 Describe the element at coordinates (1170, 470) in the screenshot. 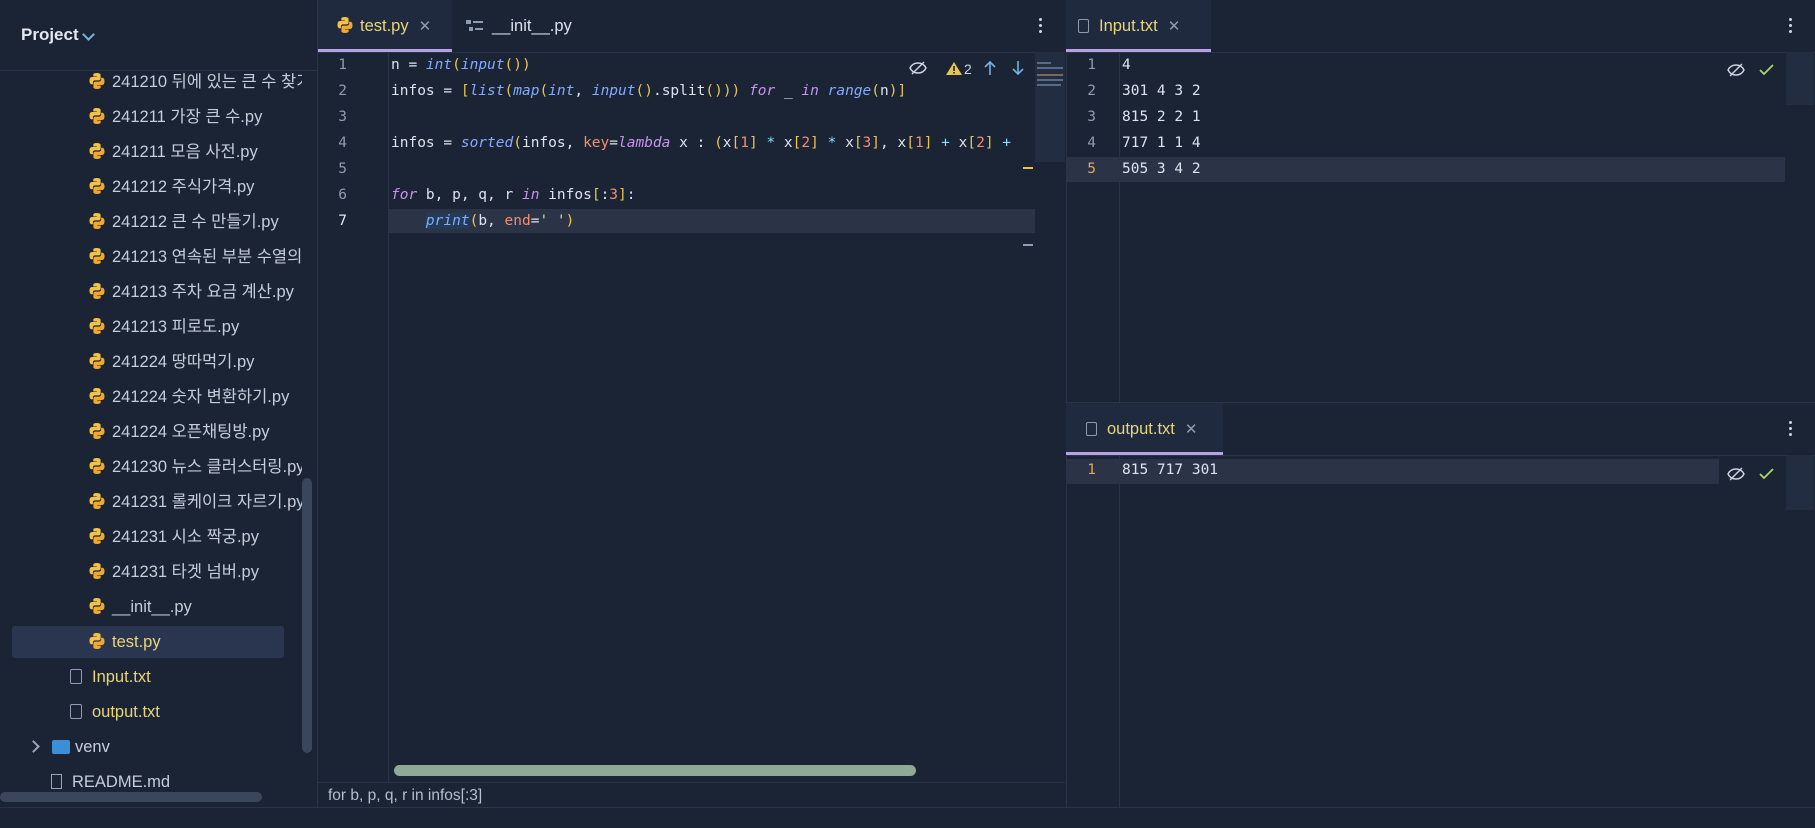

I see `output-line: 815 717 301` at that location.